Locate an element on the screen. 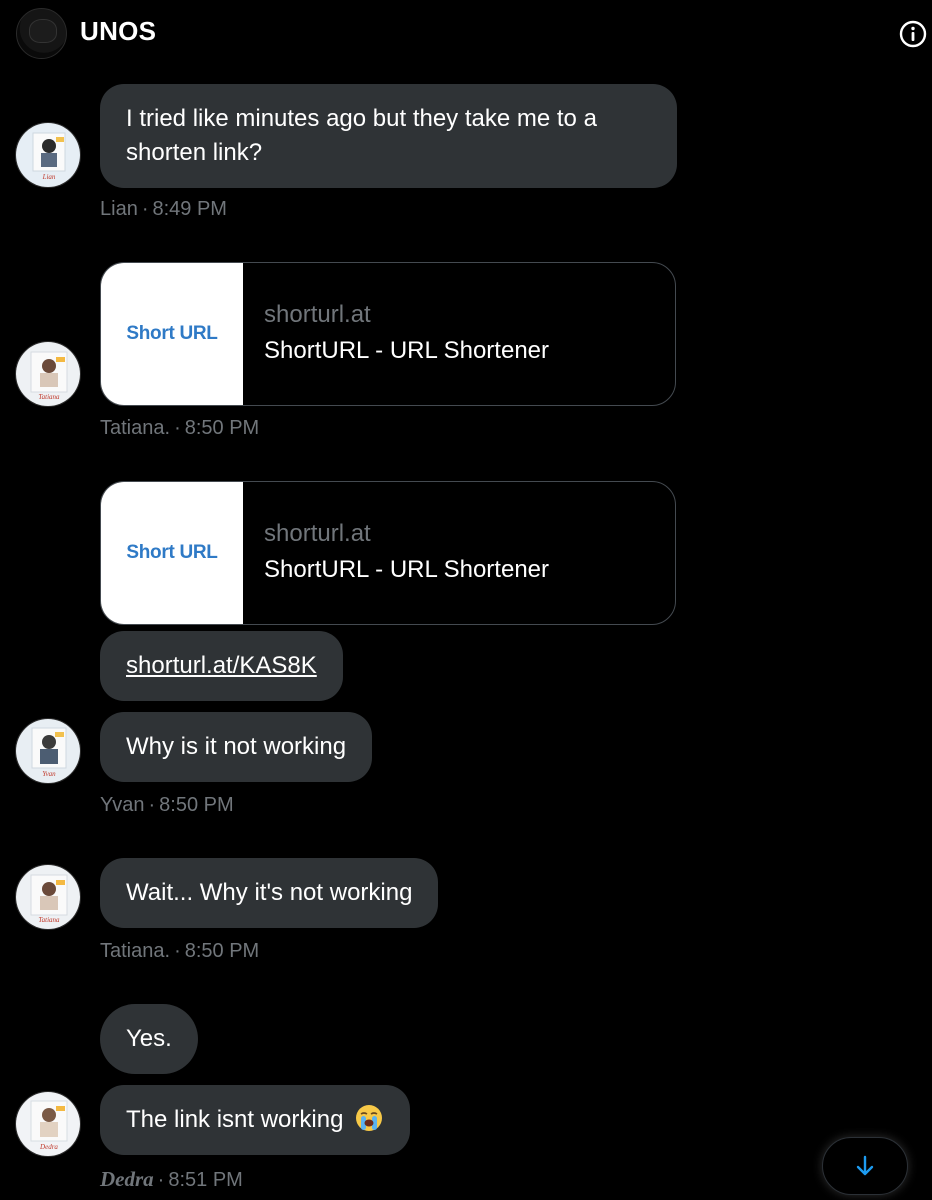 This screenshot has width=932, height=1200. scroll-to-bottom-button is located at coordinates (865, 1166).